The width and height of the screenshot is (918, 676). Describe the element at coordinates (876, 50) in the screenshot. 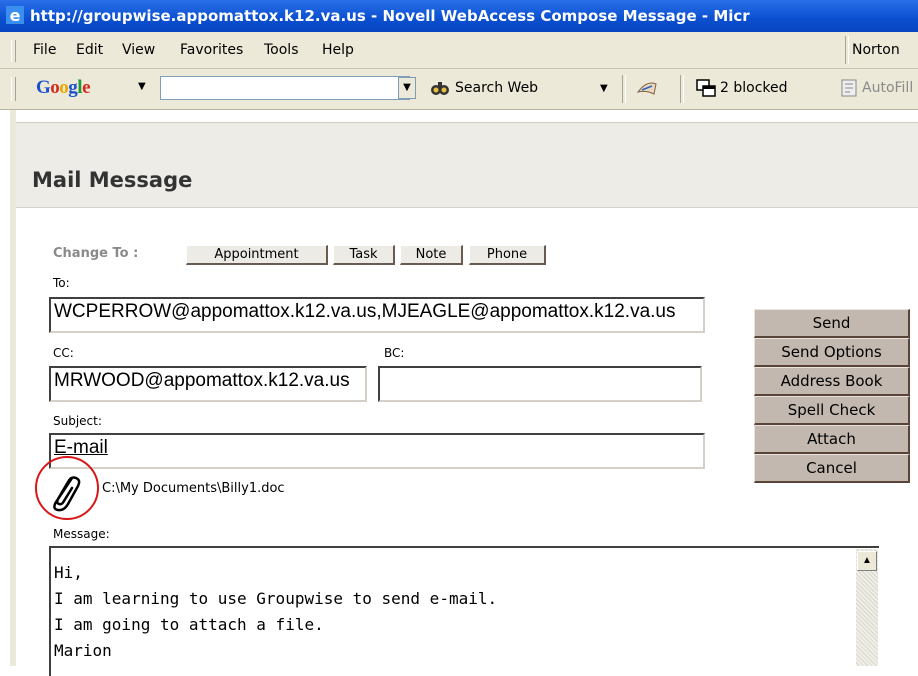

I see `norton-toolbar-button: Norton` at that location.